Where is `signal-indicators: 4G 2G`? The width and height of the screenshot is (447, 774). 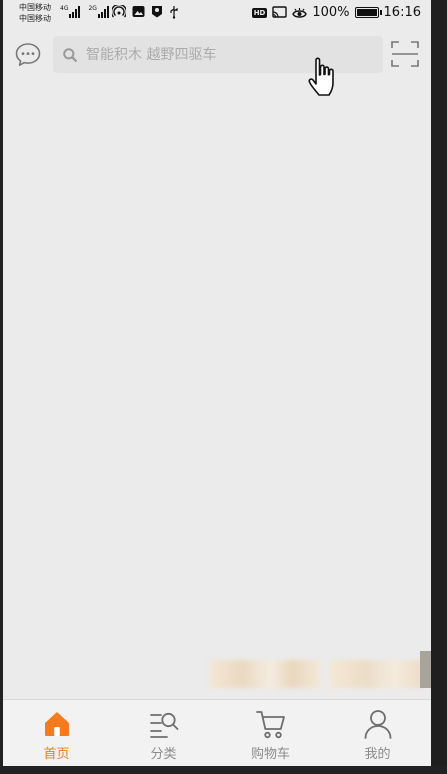 signal-indicators: 4G 2G is located at coordinates (84, 12).